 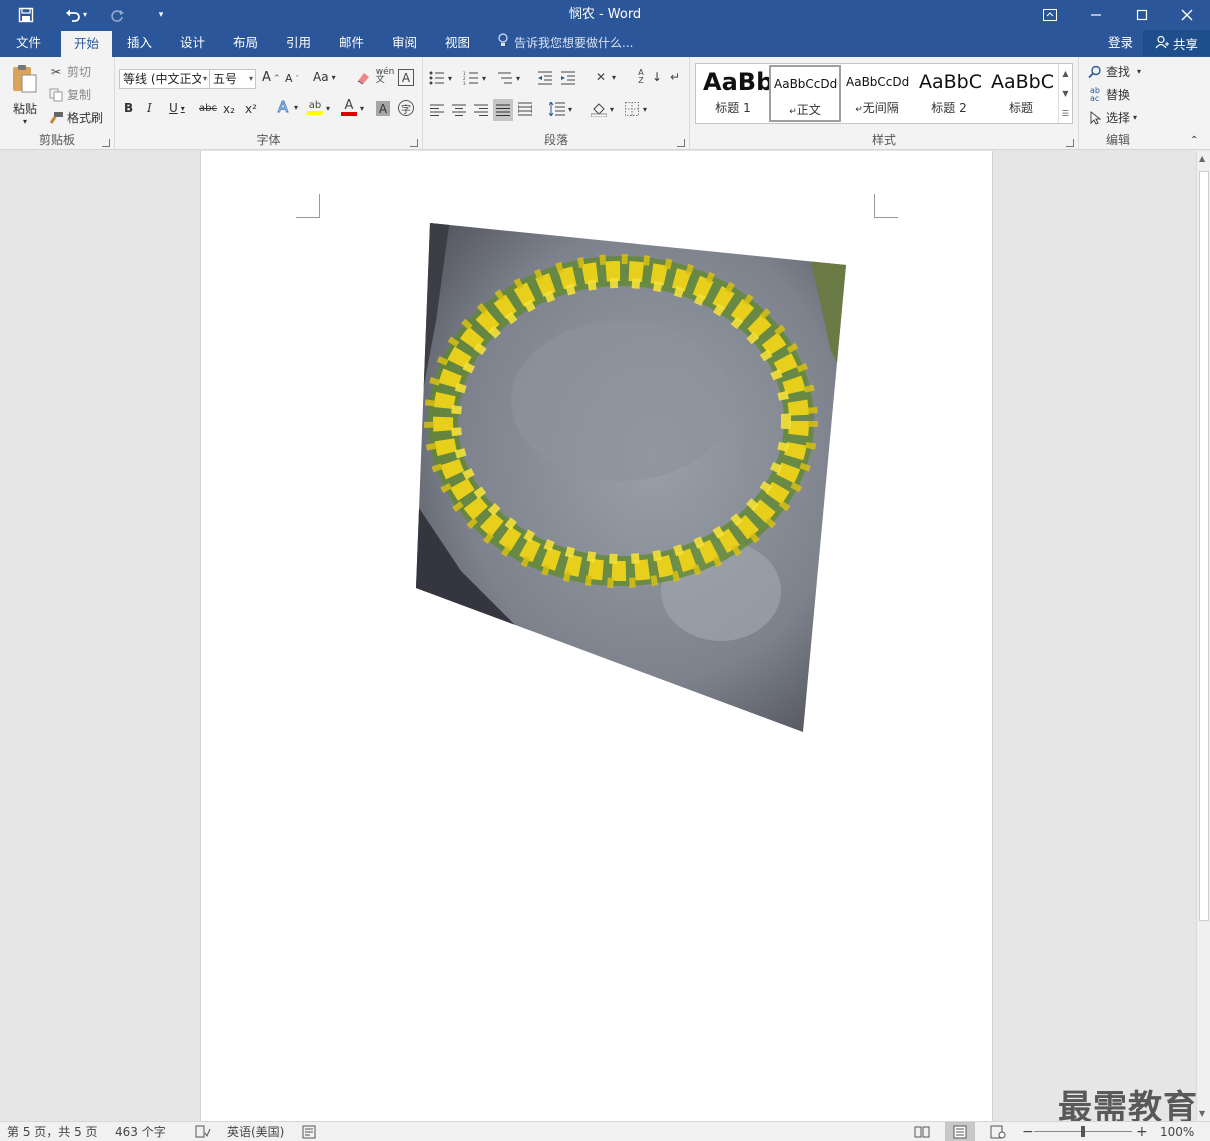 What do you see at coordinates (76, 14) in the screenshot?
I see `undo-icon: ▾` at bounding box center [76, 14].